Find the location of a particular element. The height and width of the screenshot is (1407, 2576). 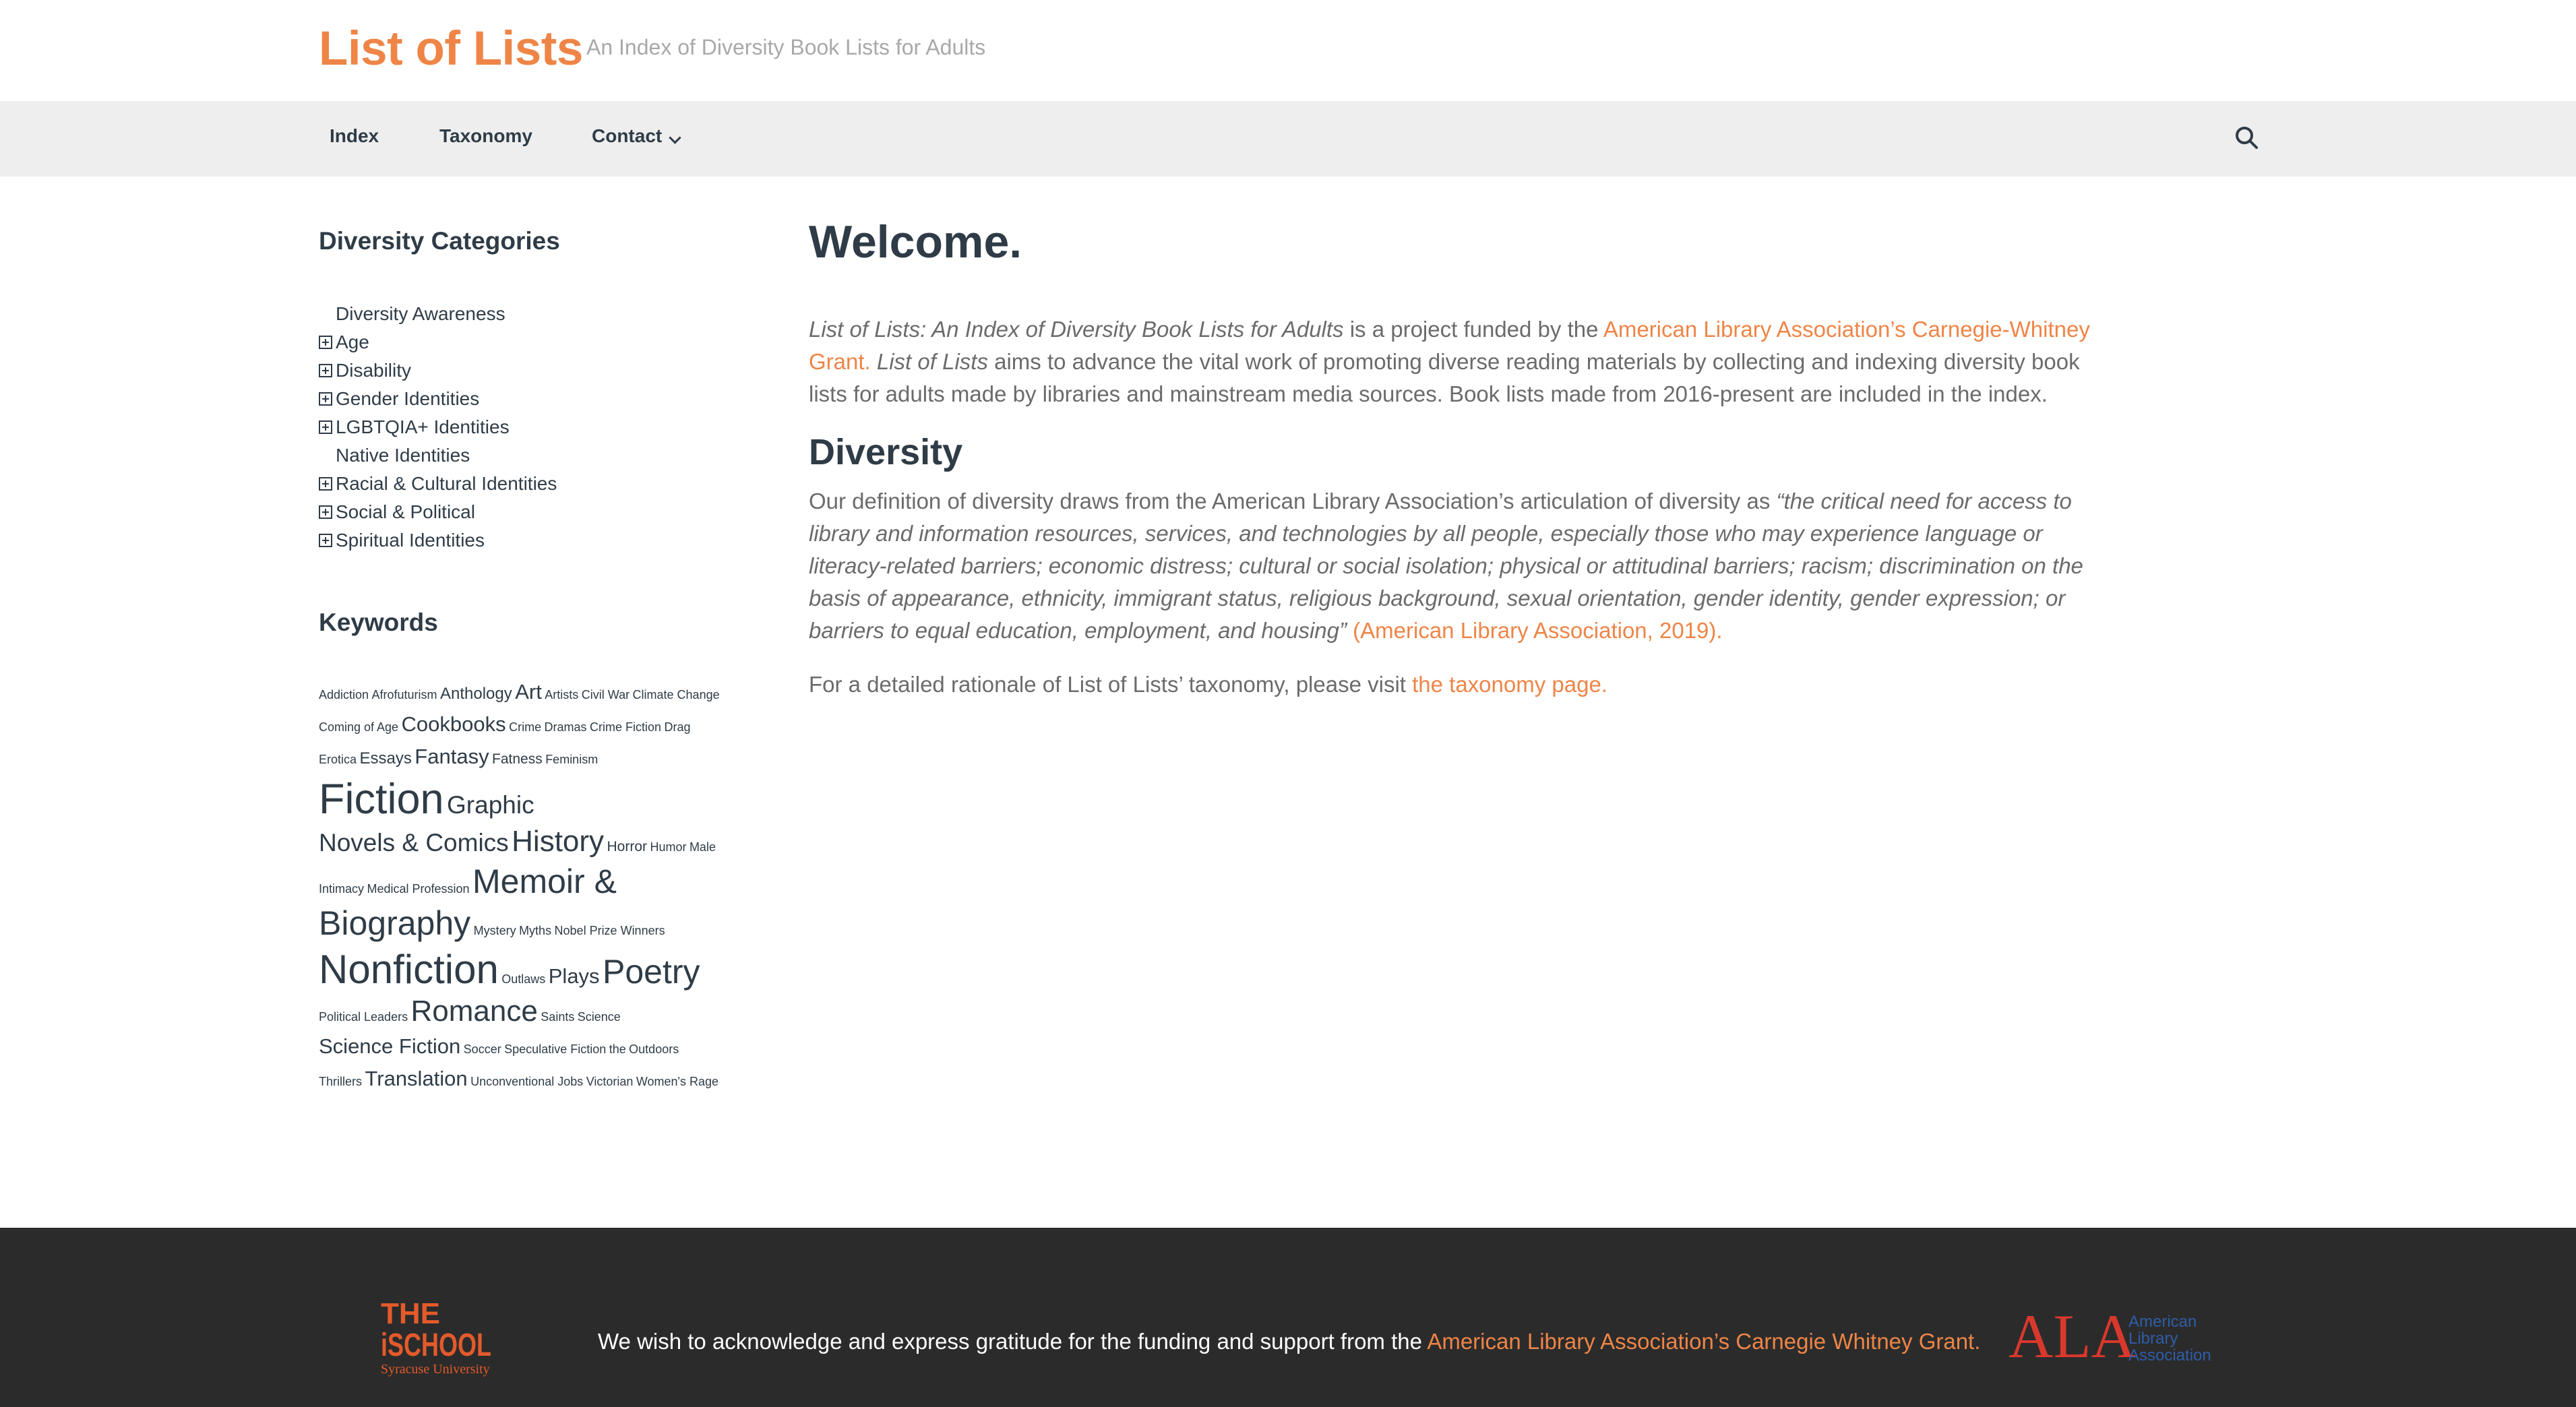

keyword-tag: Fantasy is located at coordinates (452, 756).